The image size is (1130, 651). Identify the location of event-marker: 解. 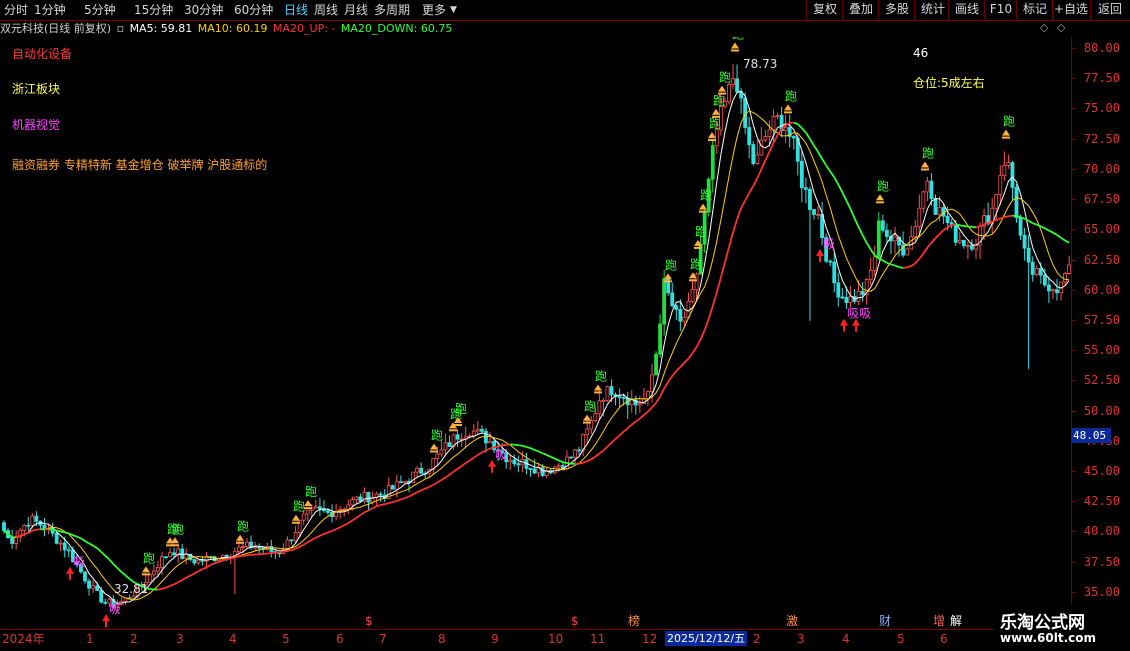
(956, 621).